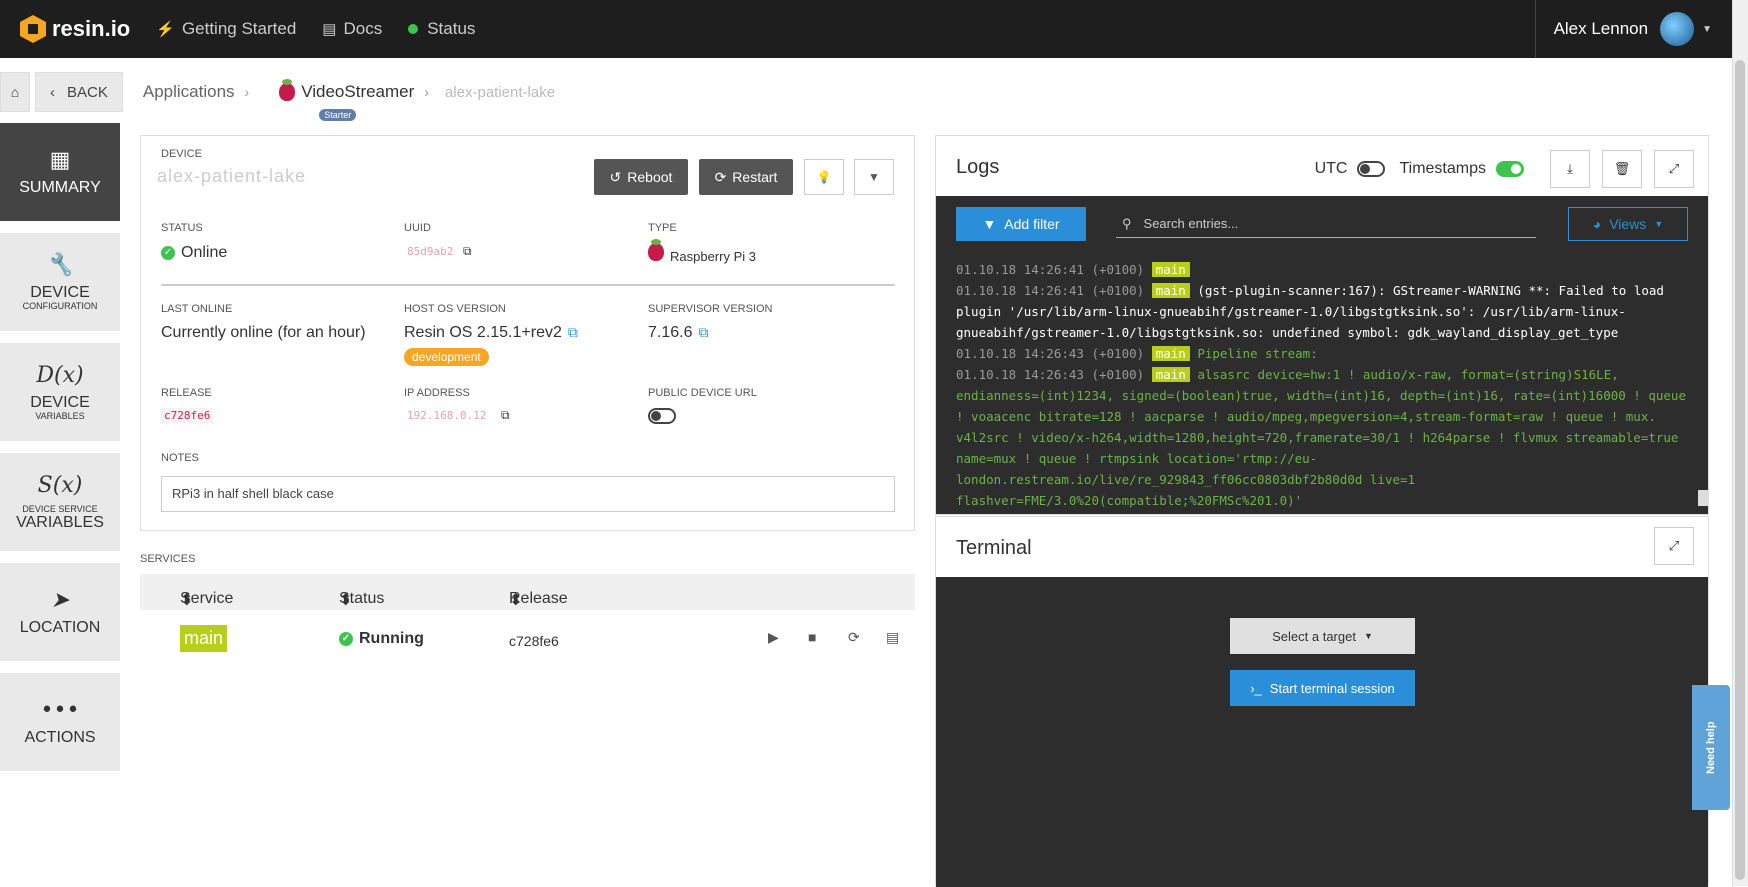  Describe the element at coordinates (1570, 169) in the screenshot. I see `download-logs-button: ⤓` at that location.